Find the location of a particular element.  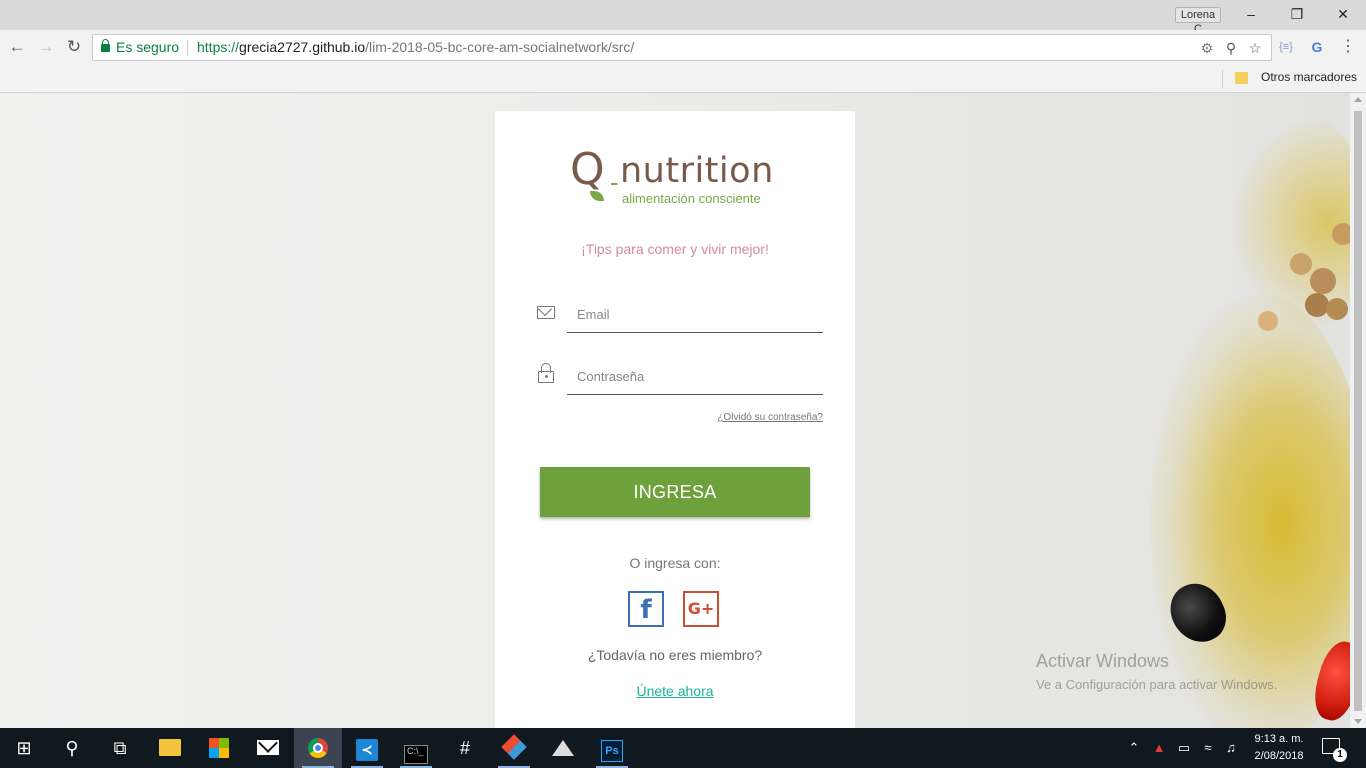

url-host: grecia2727.github.io is located at coordinates (302, 47).